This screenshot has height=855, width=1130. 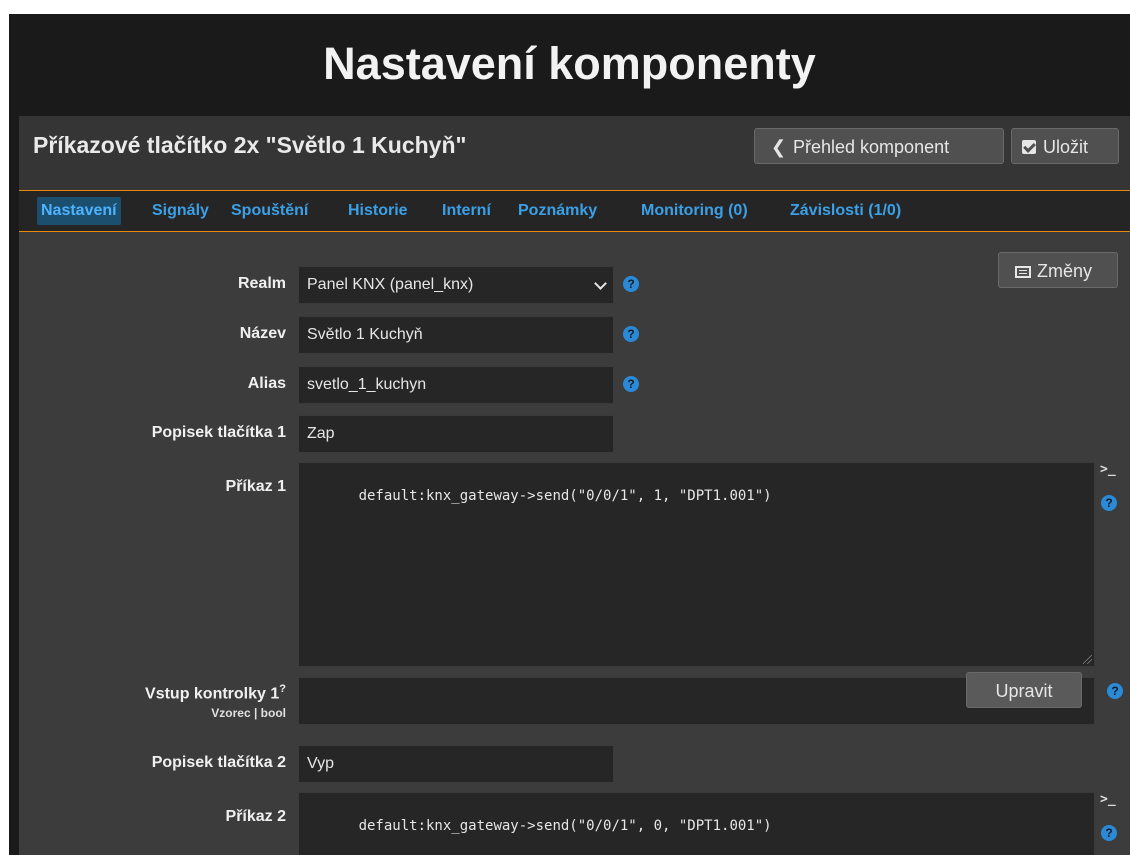 What do you see at coordinates (248, 713) in the screenshot?
I see `indicator-input-1-sublabel: Vzorec | bool` at bounding box center [248, 713].